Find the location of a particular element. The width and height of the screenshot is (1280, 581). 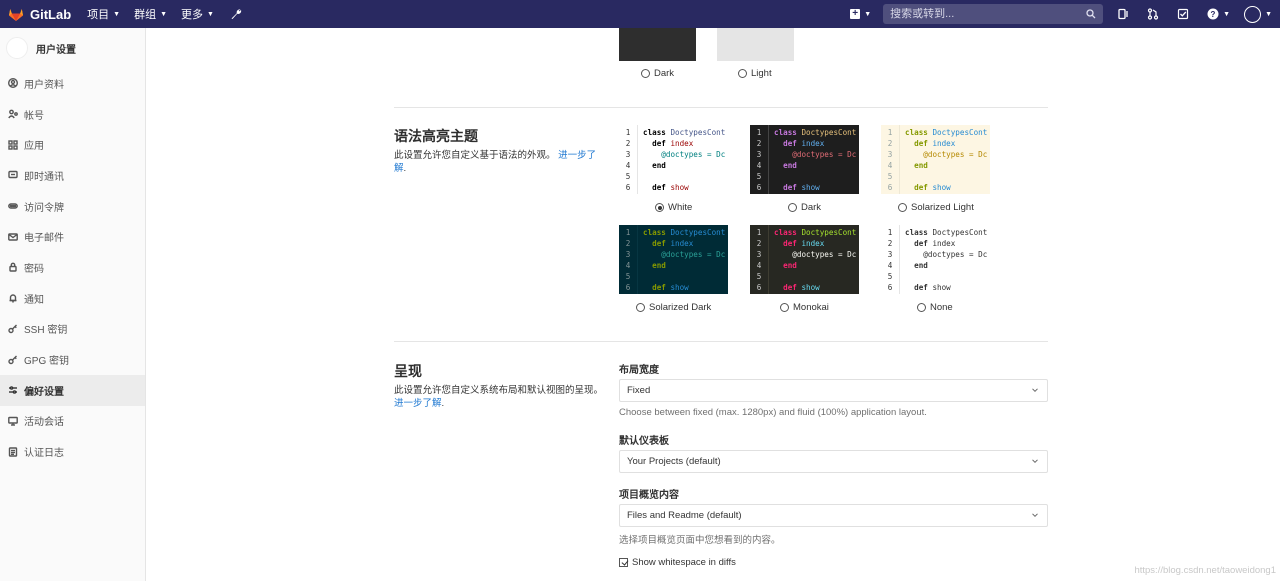

dashboard-label: 默认仪表板 is located at coordinates (644, 441).